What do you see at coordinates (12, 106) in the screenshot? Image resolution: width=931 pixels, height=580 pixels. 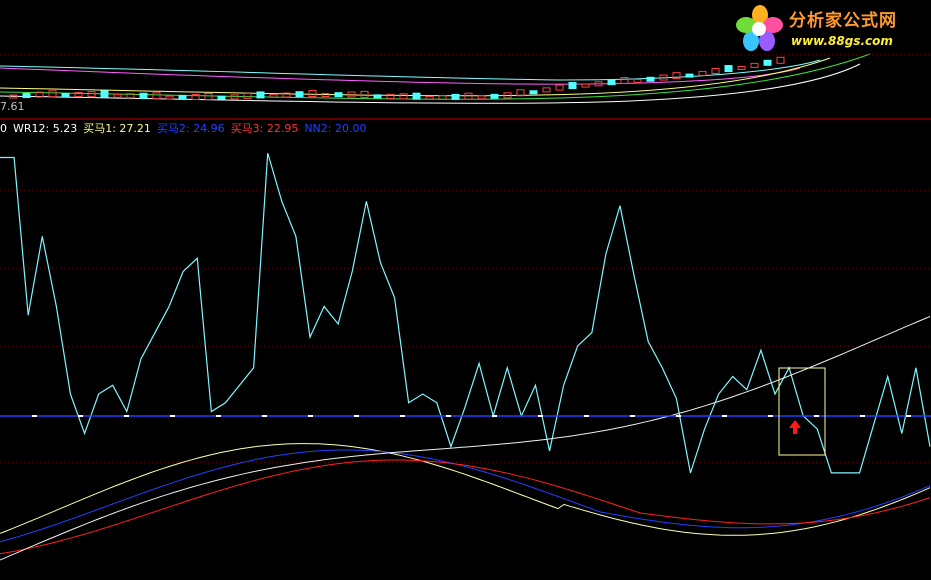 I see `last-price-label: 7.61` at bounding box center [12, 106].